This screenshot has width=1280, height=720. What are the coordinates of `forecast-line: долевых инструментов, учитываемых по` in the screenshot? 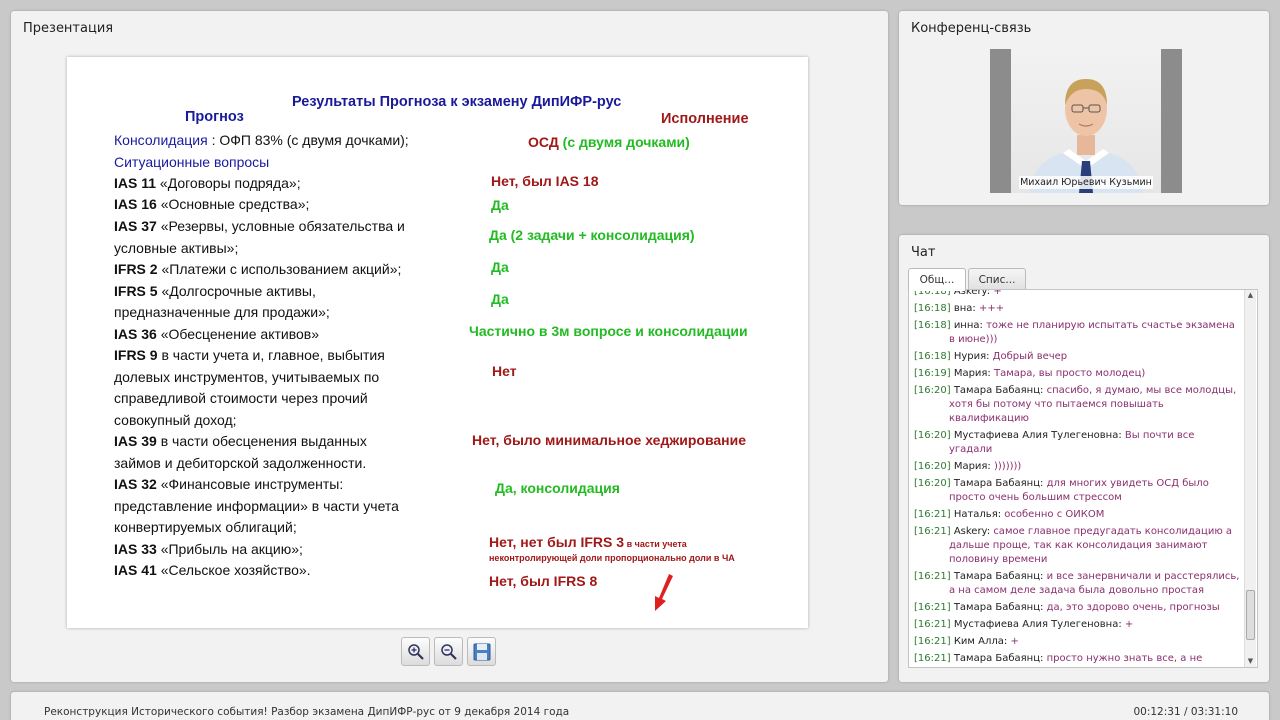 It's located at (247, 377).